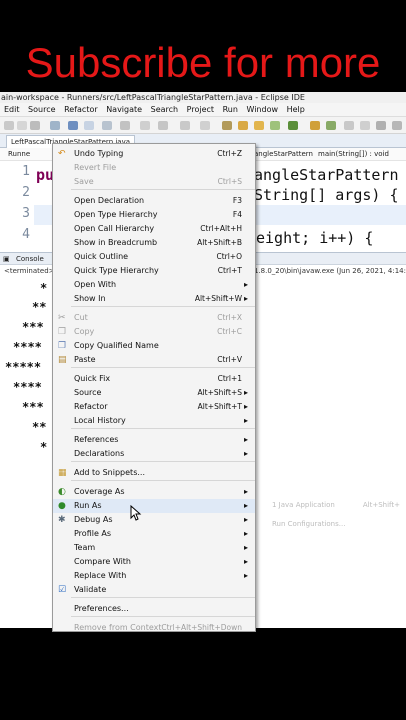 The height and width of the screenshot is (720, 406). Describe the element at coordinates (185, 125) in the screenshot. I see `disconnect-icon` at that location.